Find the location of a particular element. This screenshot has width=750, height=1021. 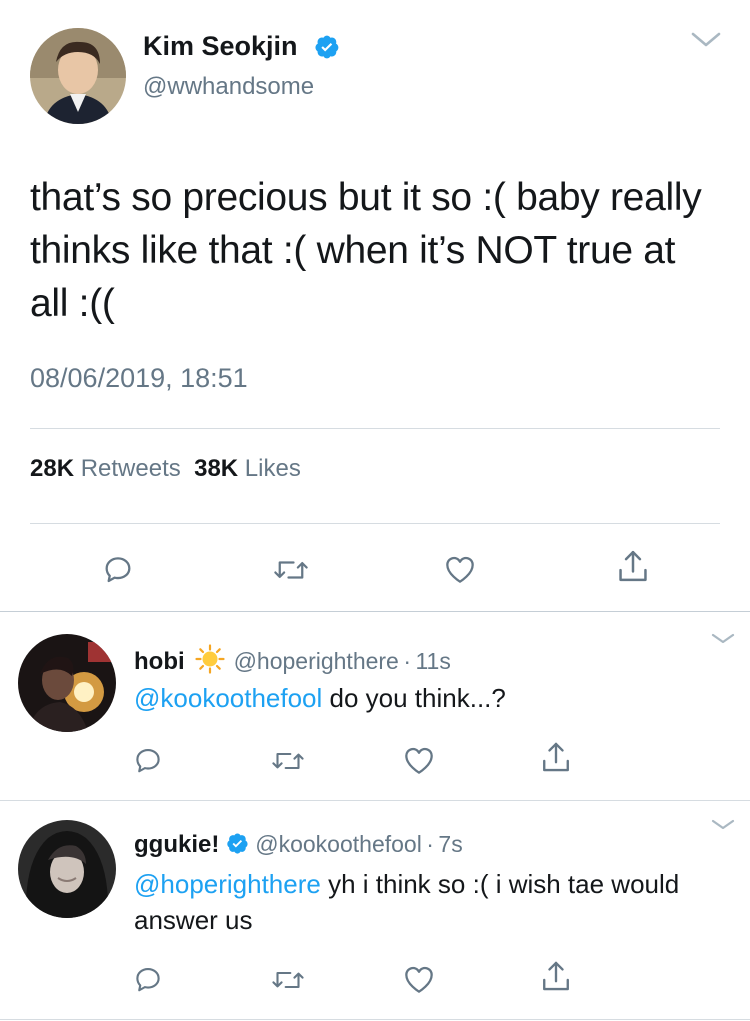

retweet-count-link: 28K Retweets is located at coordinates (105, 468).